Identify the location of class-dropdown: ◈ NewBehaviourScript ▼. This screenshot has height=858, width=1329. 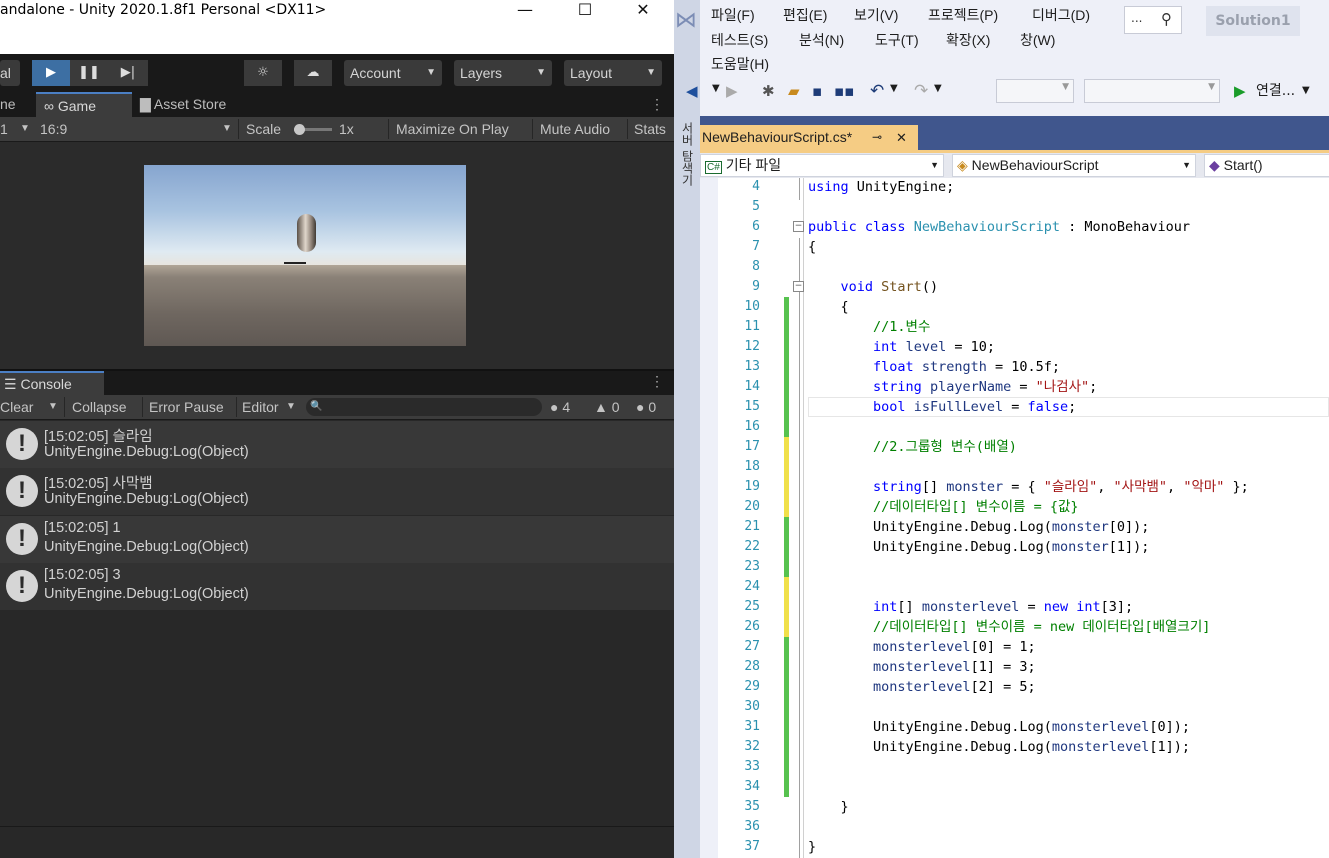
(1074, 165).